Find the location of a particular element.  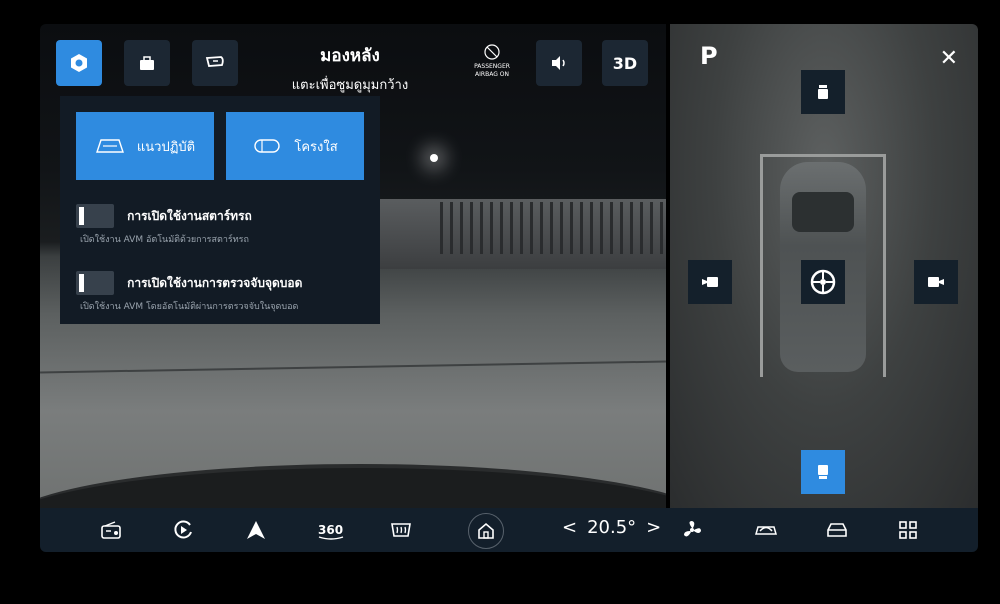

air-recirculation-button is located at coordinates (766, 530).